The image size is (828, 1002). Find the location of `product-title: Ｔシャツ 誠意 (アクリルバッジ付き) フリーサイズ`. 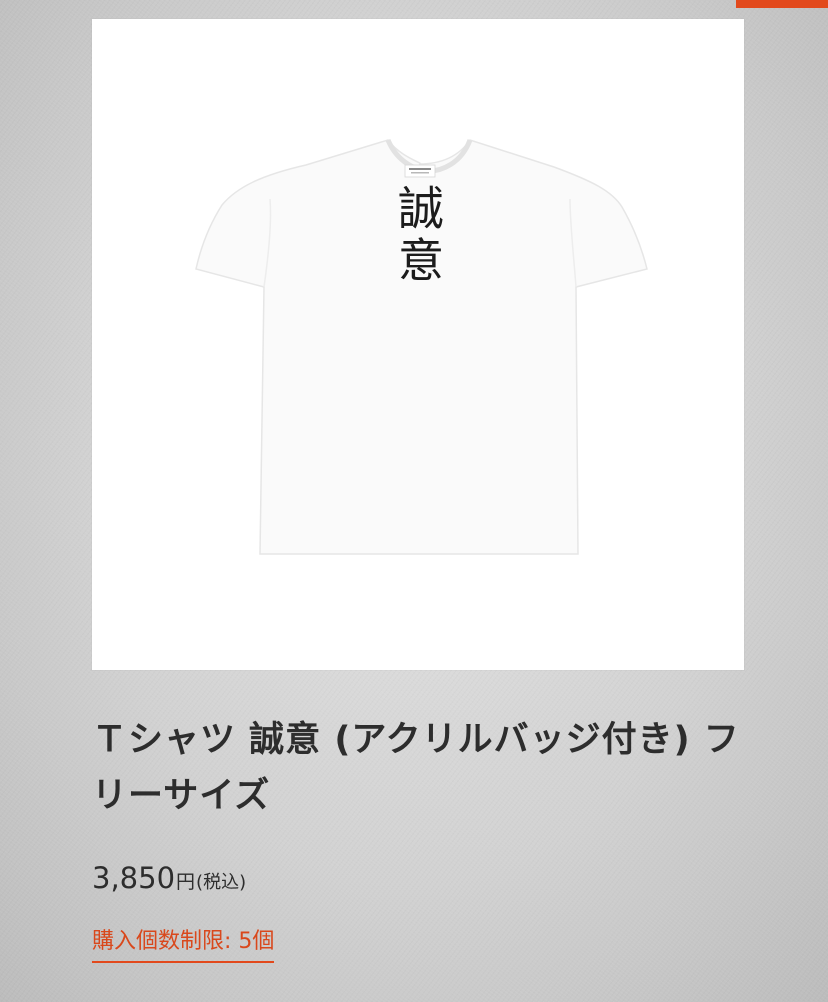

product-title: Ｔシャツ 誠意 (アクリルバッジ付き) フリーサイズ is located at coordinates (416, 768).